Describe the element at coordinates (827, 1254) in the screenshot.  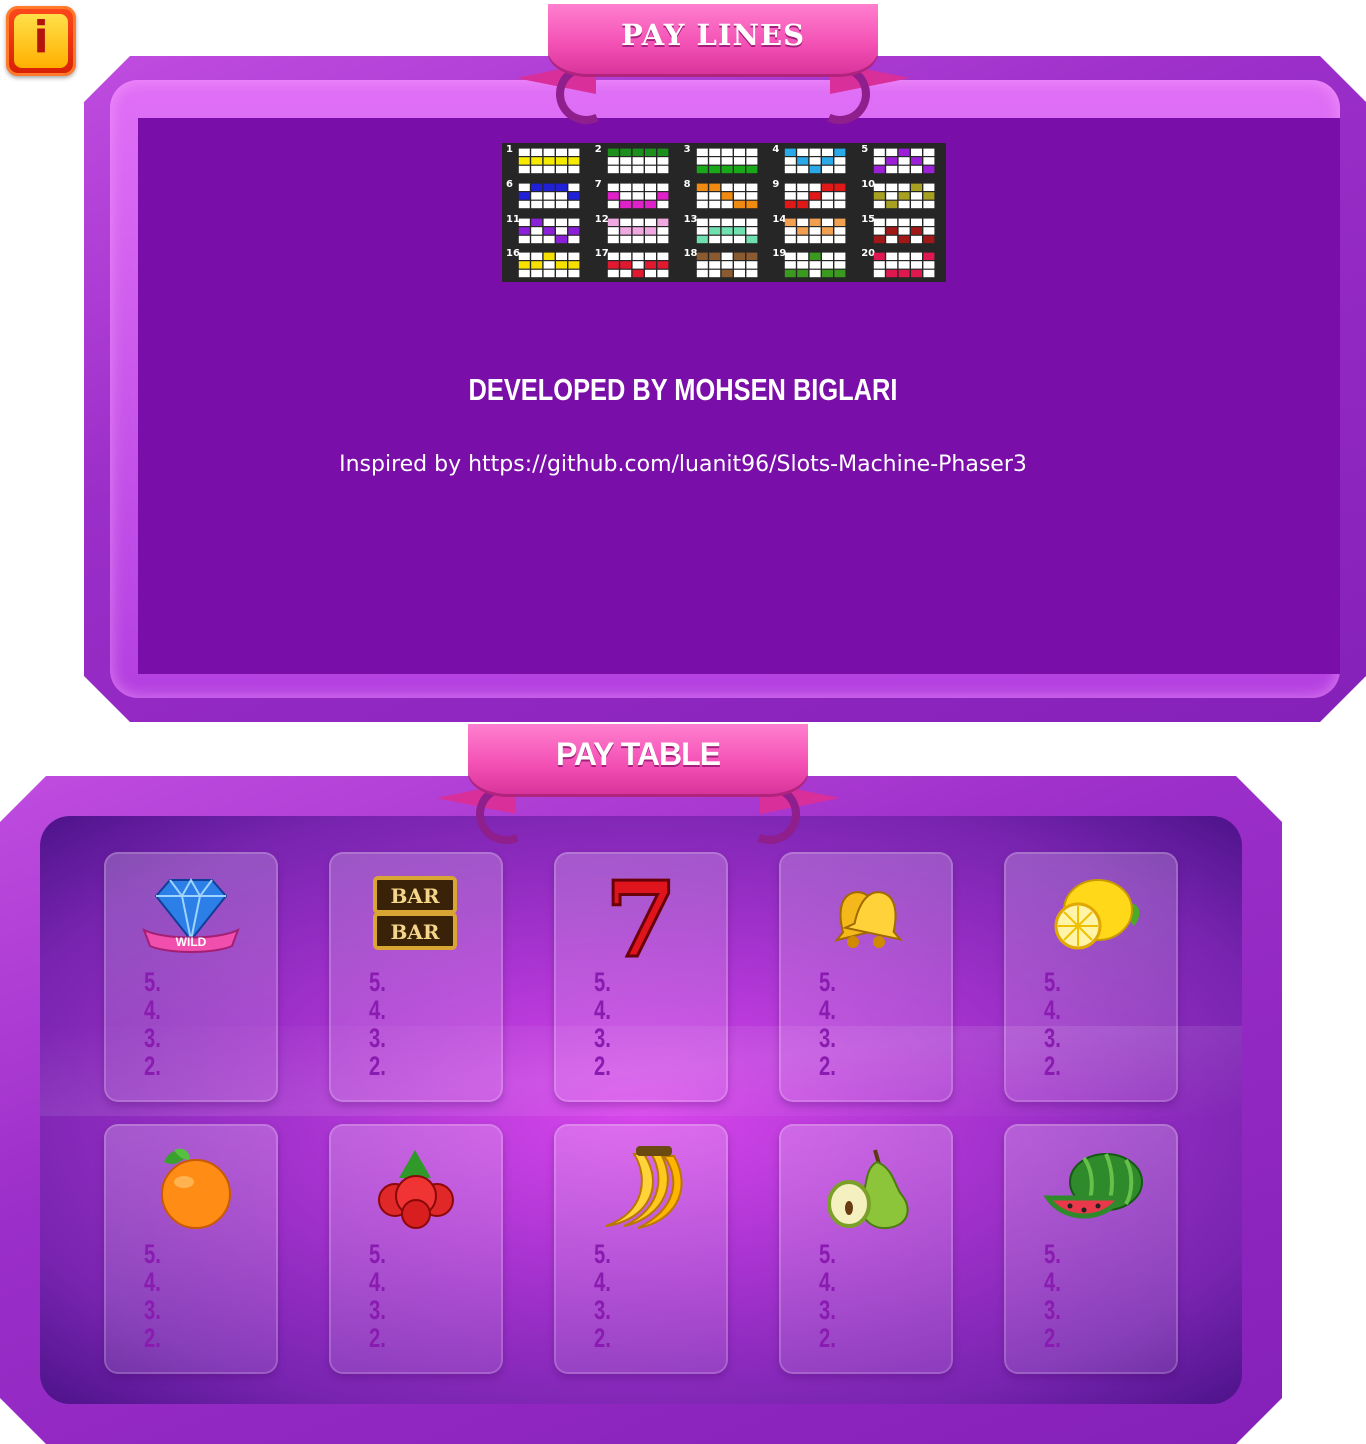
I see `pay-5: 5.` at that location.